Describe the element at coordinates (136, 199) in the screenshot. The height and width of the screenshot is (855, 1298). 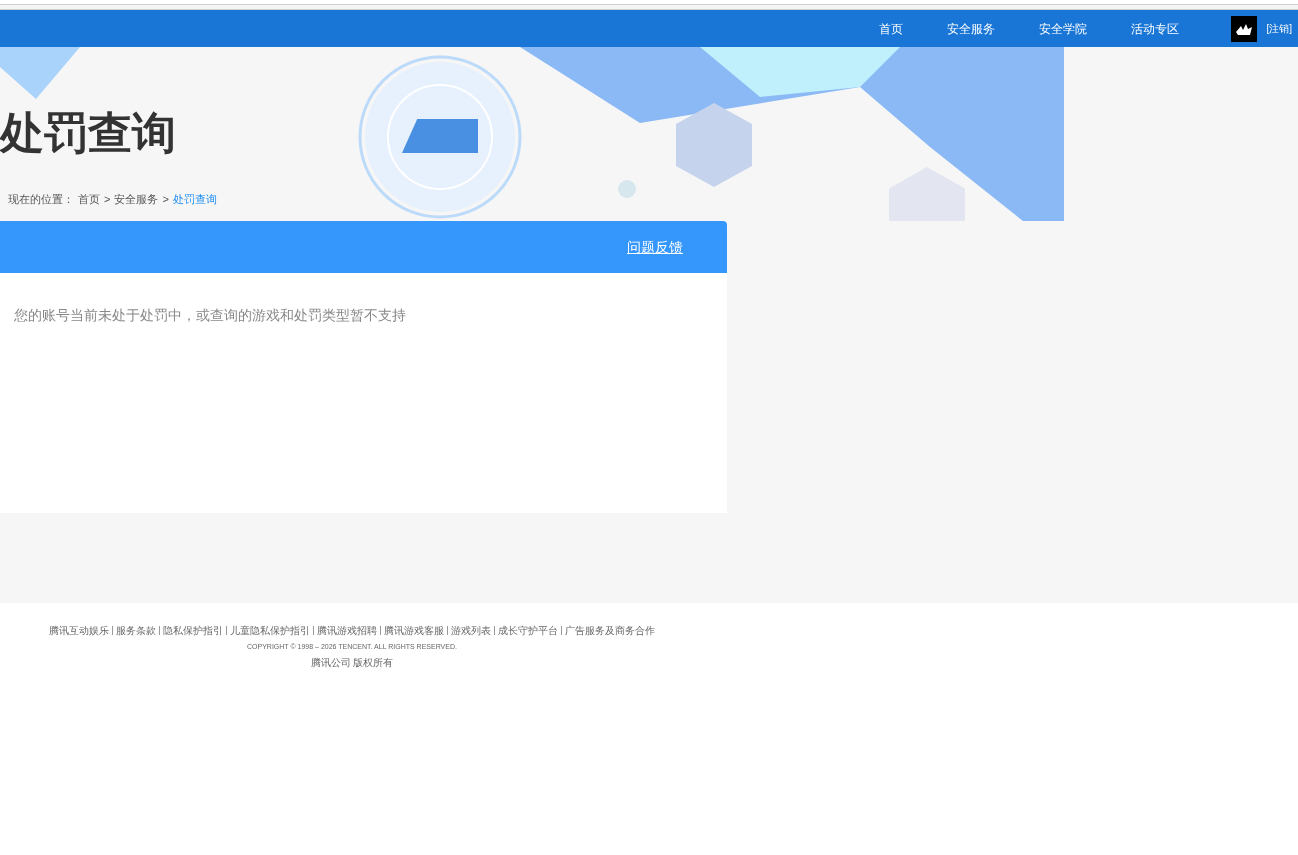
I see `breadcrumb-link: 安全服务` at that location.